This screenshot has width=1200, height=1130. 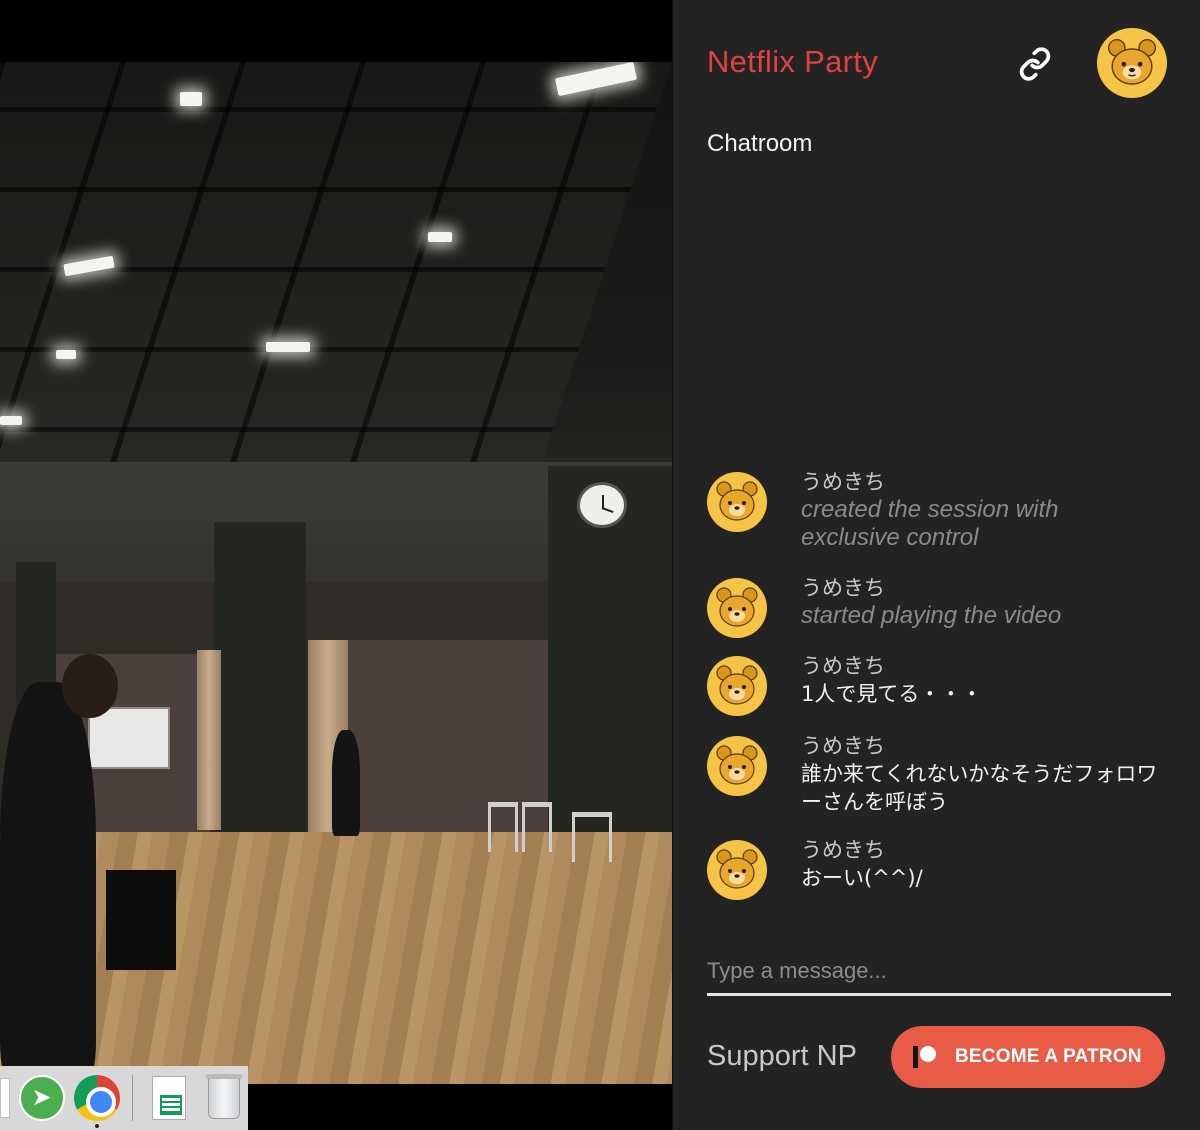 What do you see at coordinates (133, 1098) in the screenshot?
I see `dock-separator` at bounding box center [133, 1098].